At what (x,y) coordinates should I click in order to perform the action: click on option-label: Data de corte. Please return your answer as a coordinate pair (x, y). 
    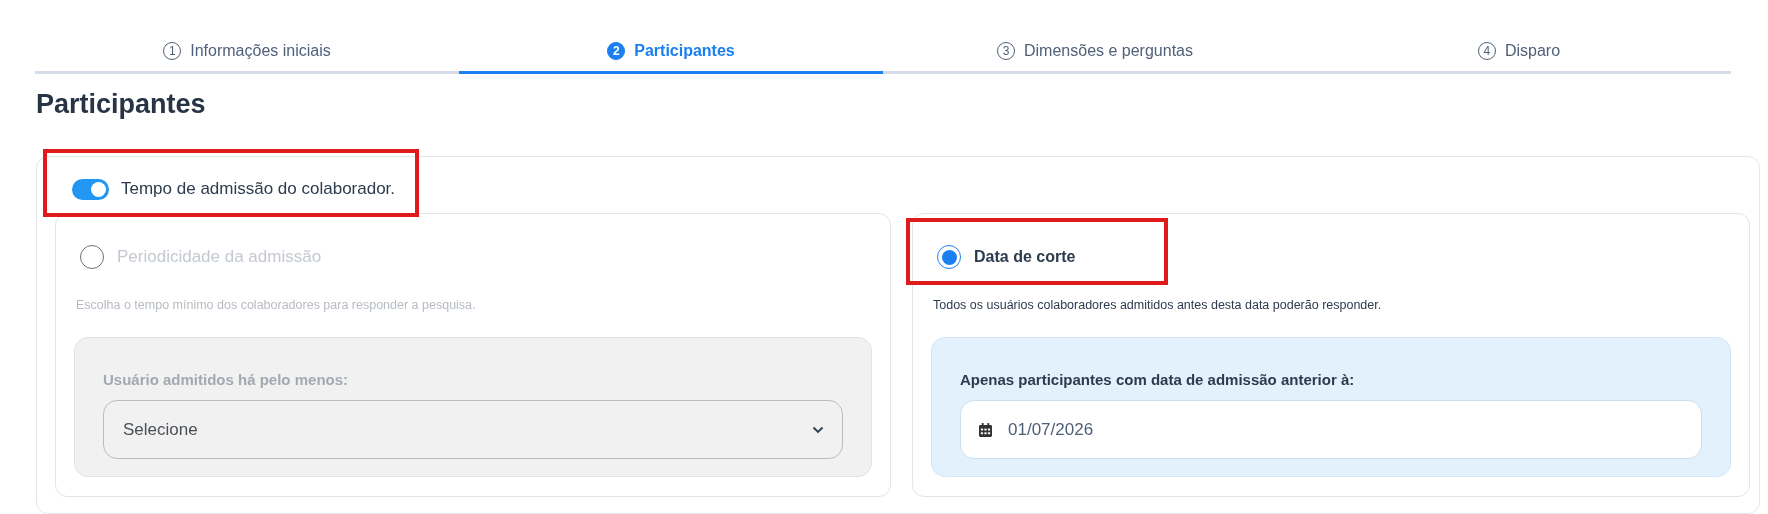
    Looking at the image, I should click on (1025, 257).